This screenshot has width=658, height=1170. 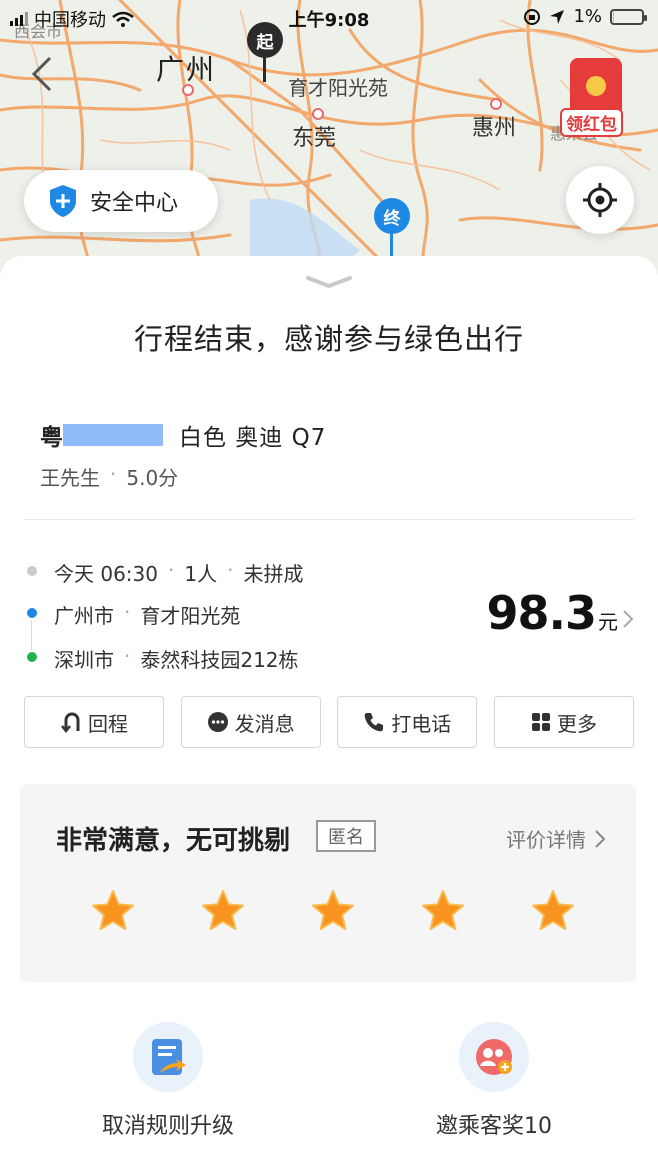 I want to click on more-button: 更多, so click(x=563, y=722).